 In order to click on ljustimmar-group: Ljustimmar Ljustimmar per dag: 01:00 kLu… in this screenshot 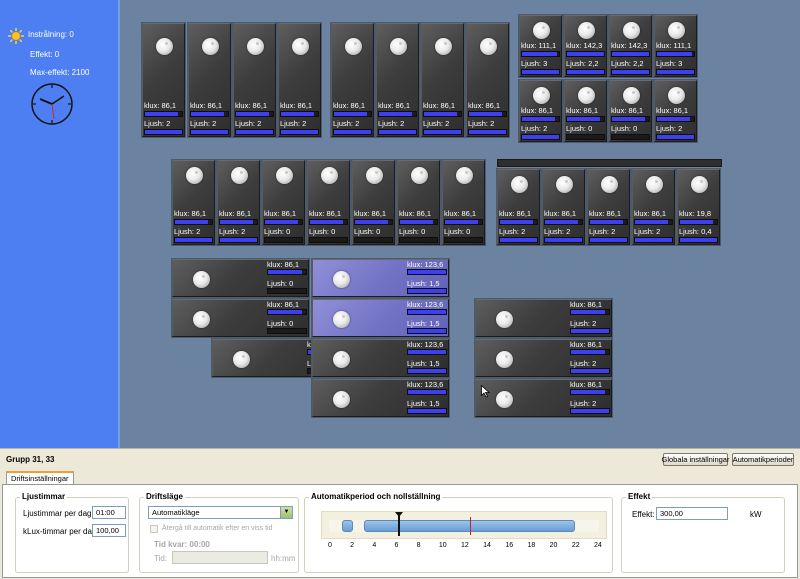, I will do `click(72, 532)`.